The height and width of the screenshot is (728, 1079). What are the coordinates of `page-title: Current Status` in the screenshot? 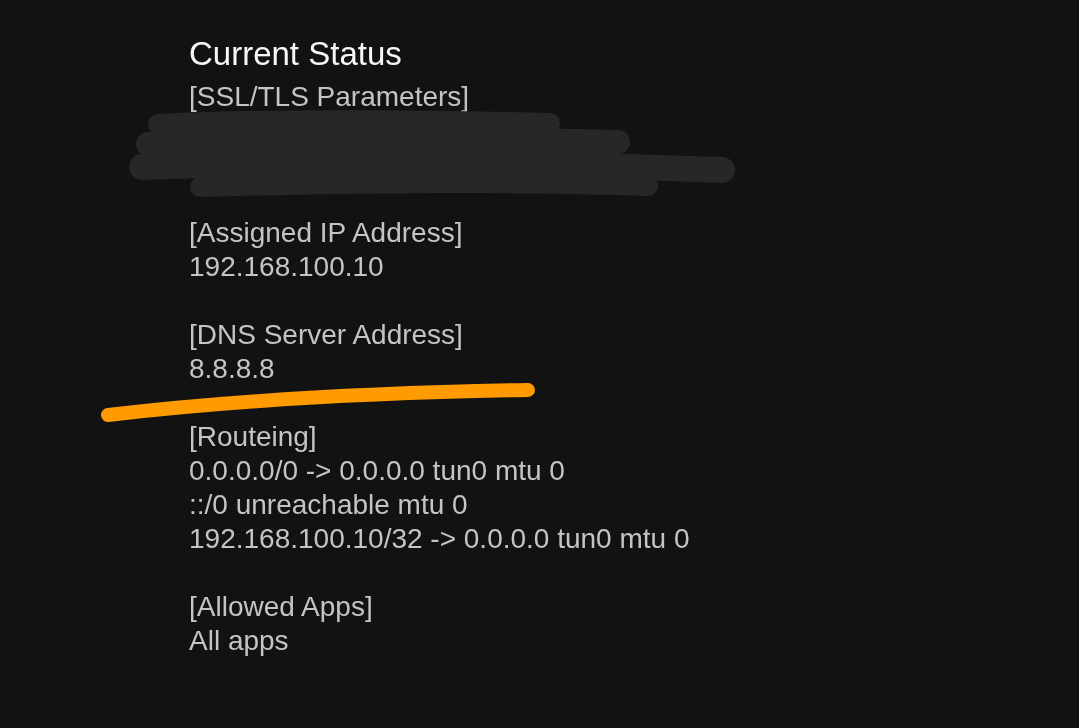 It's located at (295, 54).